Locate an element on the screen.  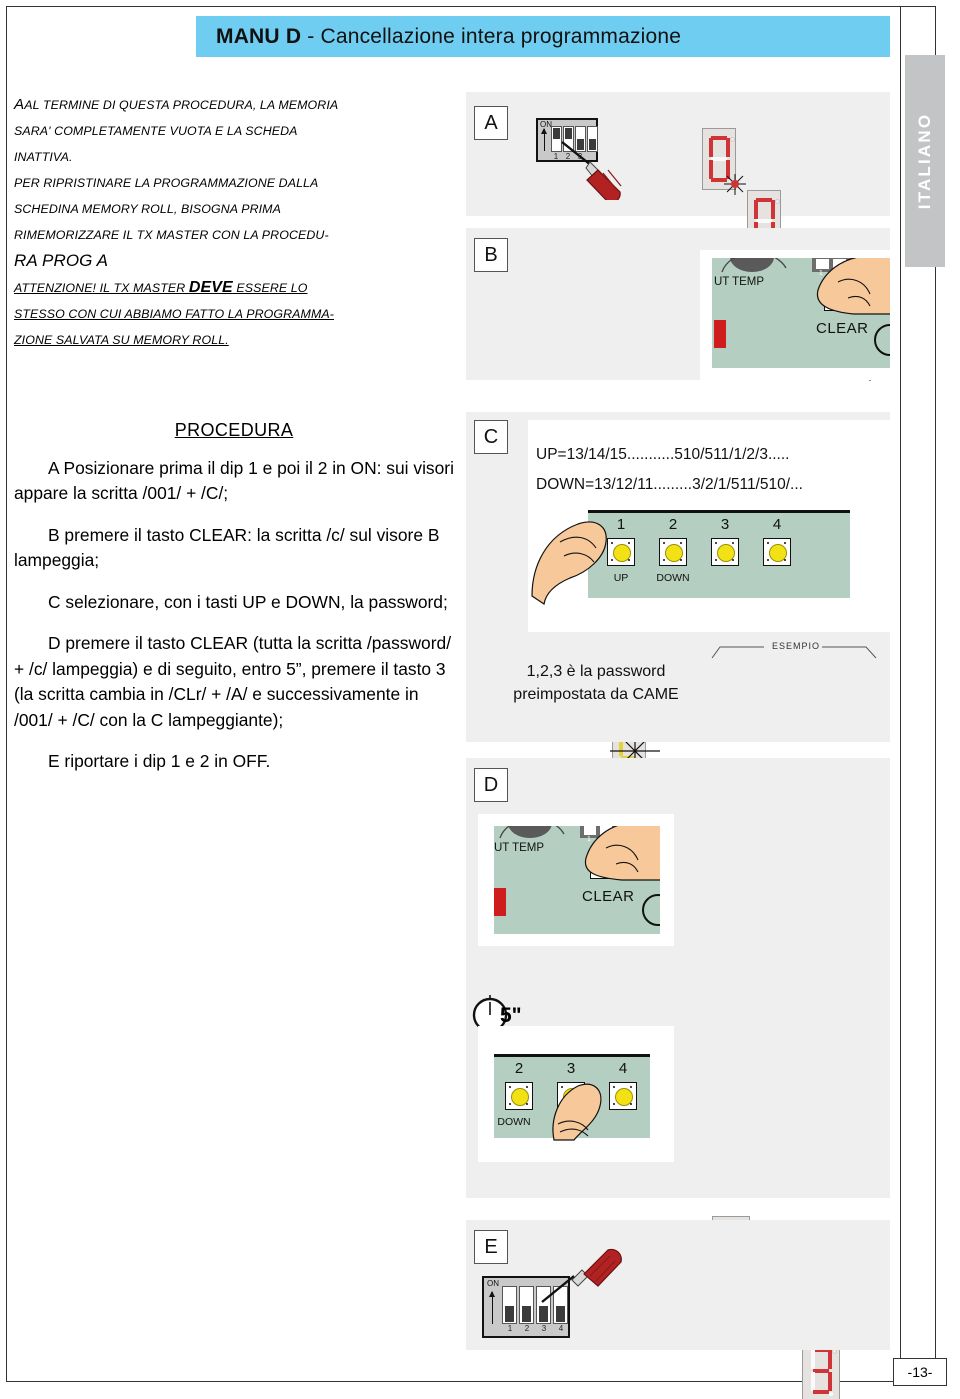
keypad-d: 2 3 4 DOWN is located at coordinates (572, 1097).